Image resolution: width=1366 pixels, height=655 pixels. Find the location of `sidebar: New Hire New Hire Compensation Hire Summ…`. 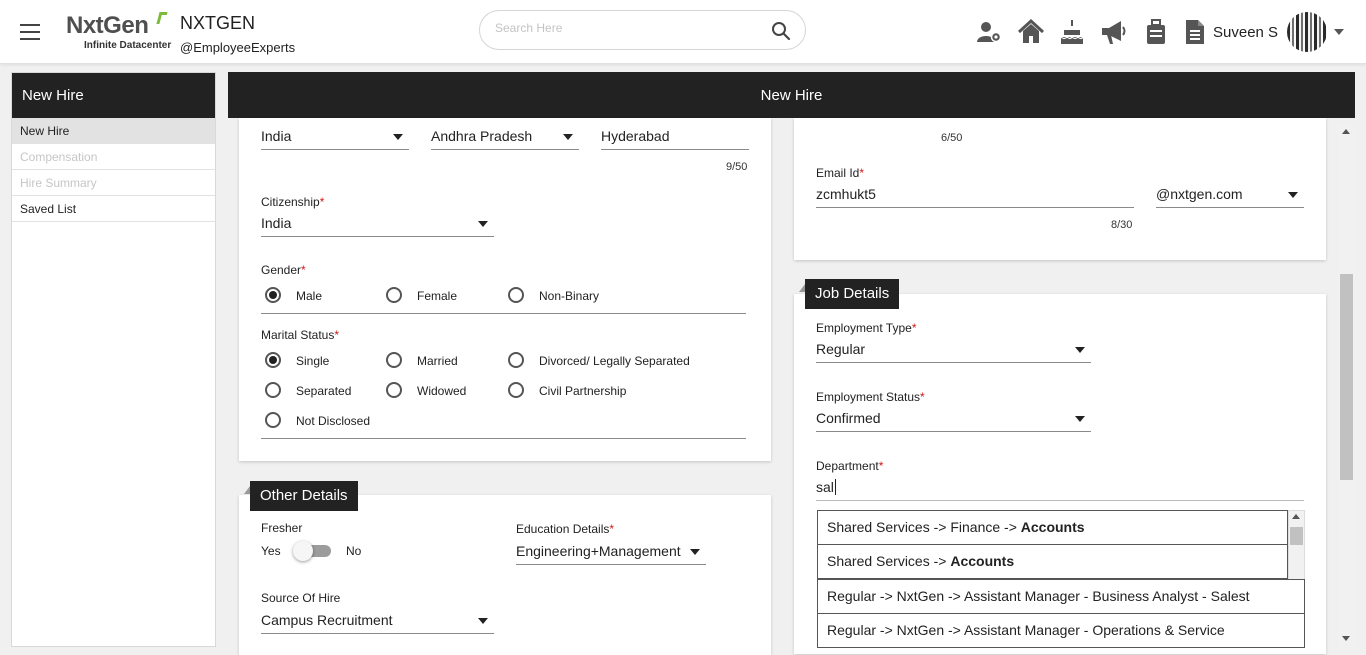

sidebar: New Hire New Hire Compensation Hire Summ… is located at coordinates (113, 359).